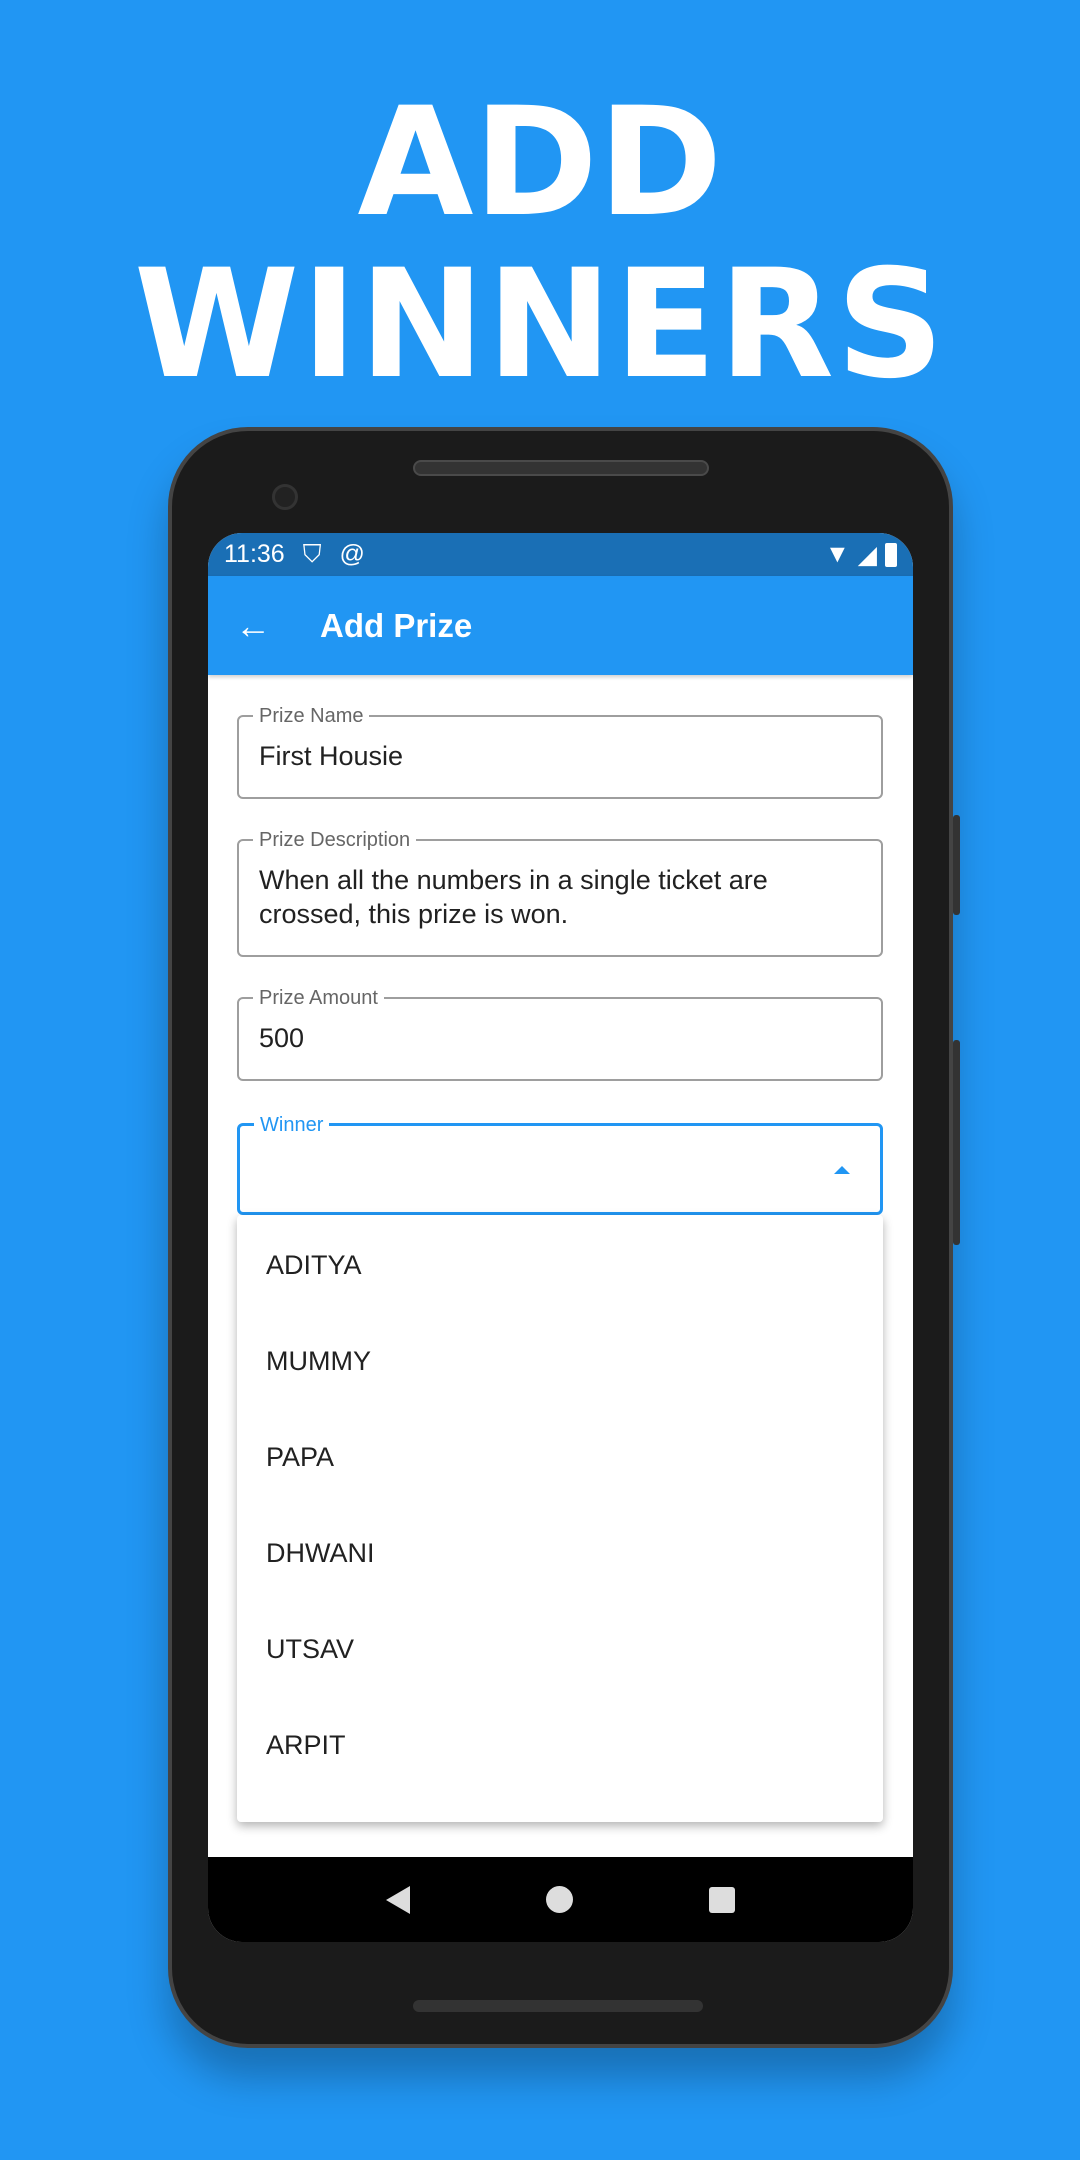 This screenshot has height=2160, width=1080. Describe the element at coordinates (318, 998) in the screenshot. I see `prize-amount-label: Prize Amount` at that location.